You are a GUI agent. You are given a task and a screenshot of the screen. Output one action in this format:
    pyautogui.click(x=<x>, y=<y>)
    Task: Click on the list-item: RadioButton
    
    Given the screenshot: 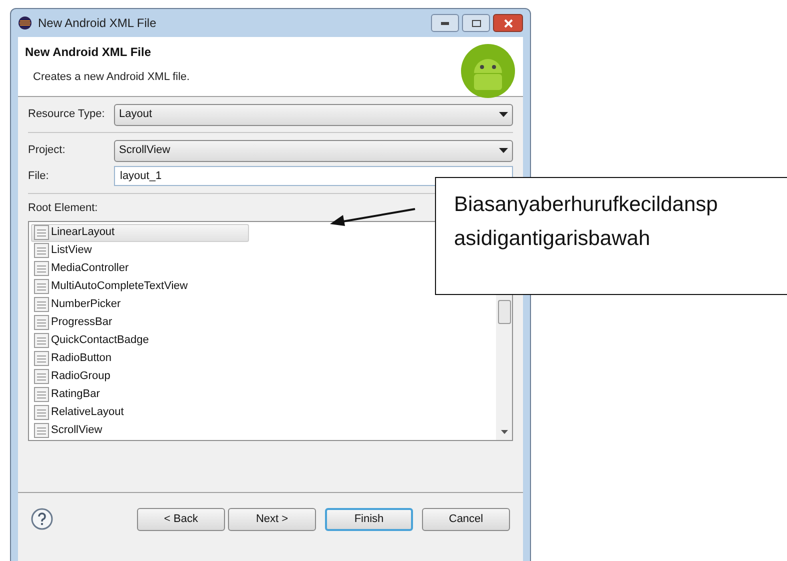 What is the action you would take?
    pyautogui.click(x=140, y=359)
    